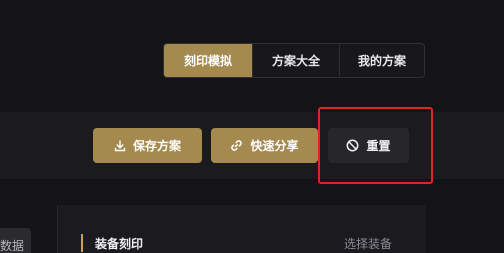  Describe the element at coordinates (208, 60) in the screenshot. I see `tab-engraving-sim: 刻印模拟` at that location.